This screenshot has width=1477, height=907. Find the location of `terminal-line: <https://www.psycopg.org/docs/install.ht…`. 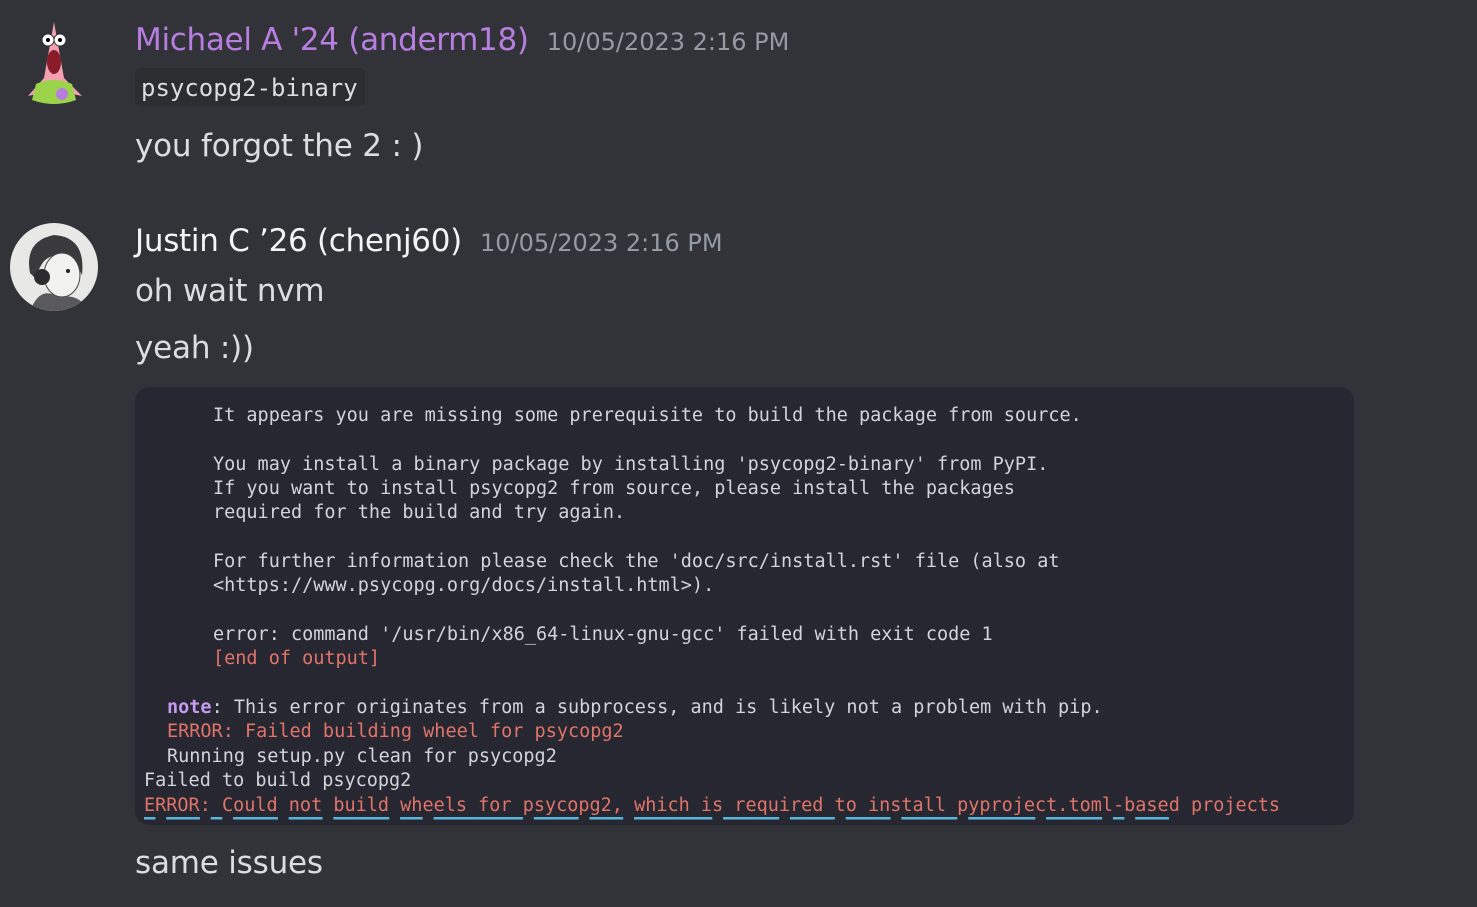

terminal-line: <https://www.psycopg.org/docs/install.ht… is located at coordinates (464, 585).